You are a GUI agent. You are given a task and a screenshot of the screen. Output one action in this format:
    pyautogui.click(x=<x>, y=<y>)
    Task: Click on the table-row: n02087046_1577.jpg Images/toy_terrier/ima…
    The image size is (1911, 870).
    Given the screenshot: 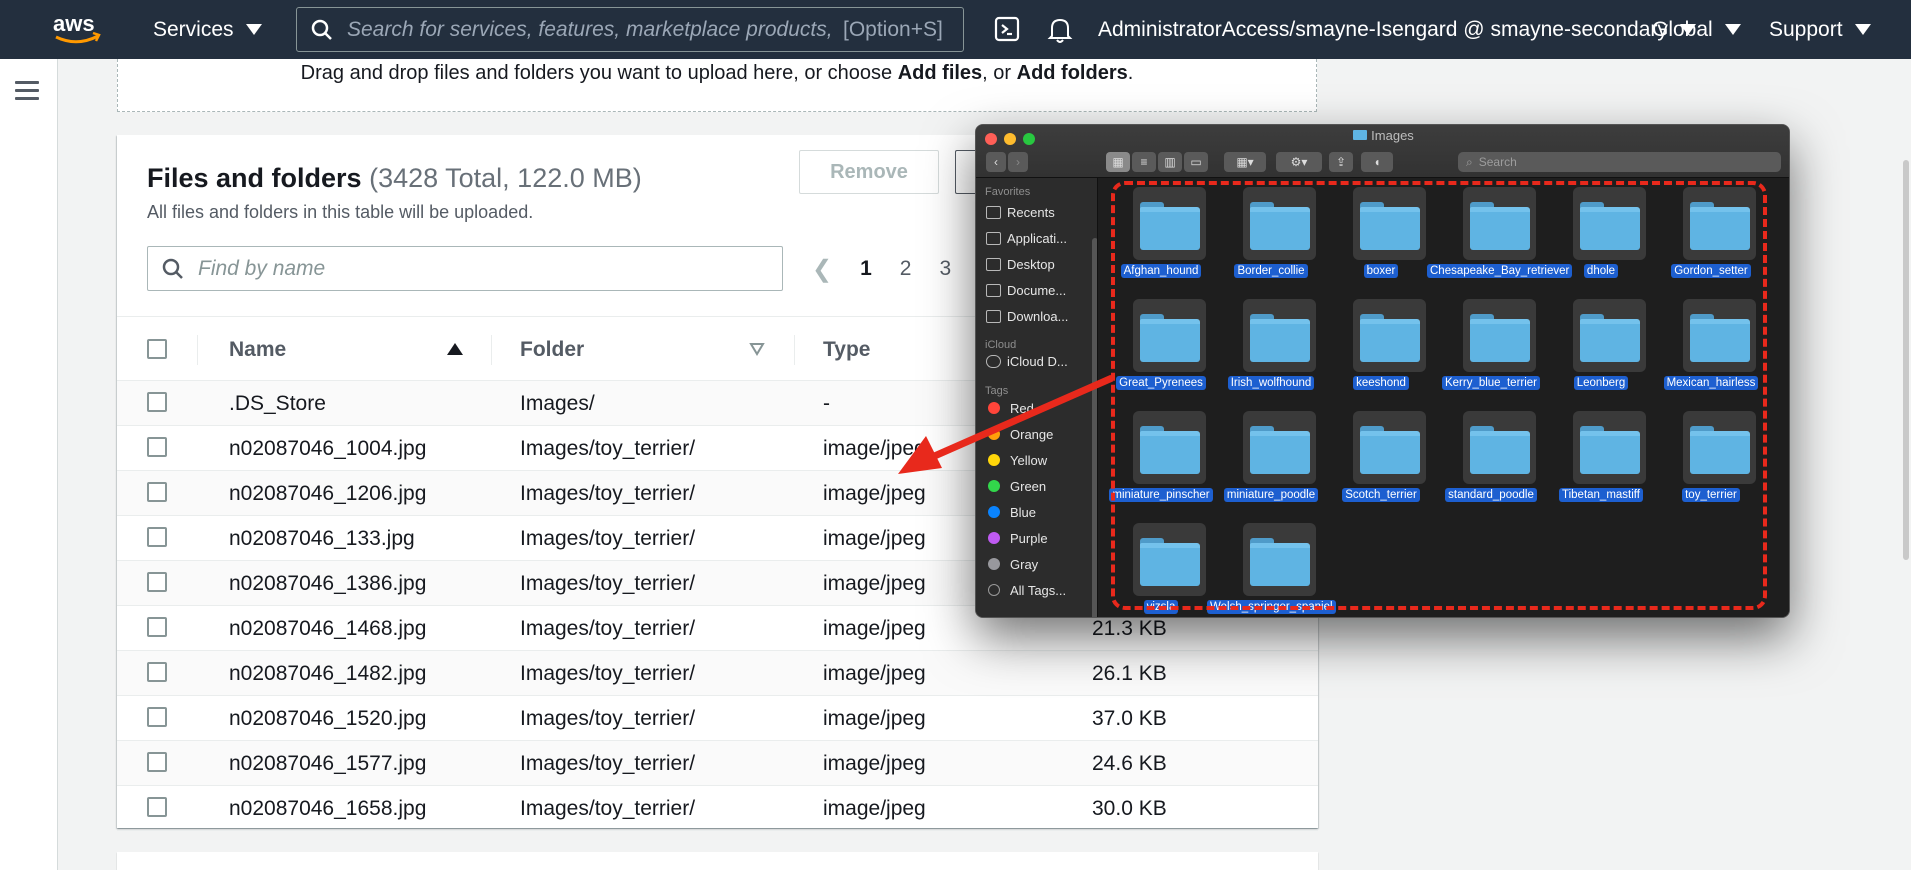 What is the action you would take?
    pyautogui.click(x=717, y=763)
    